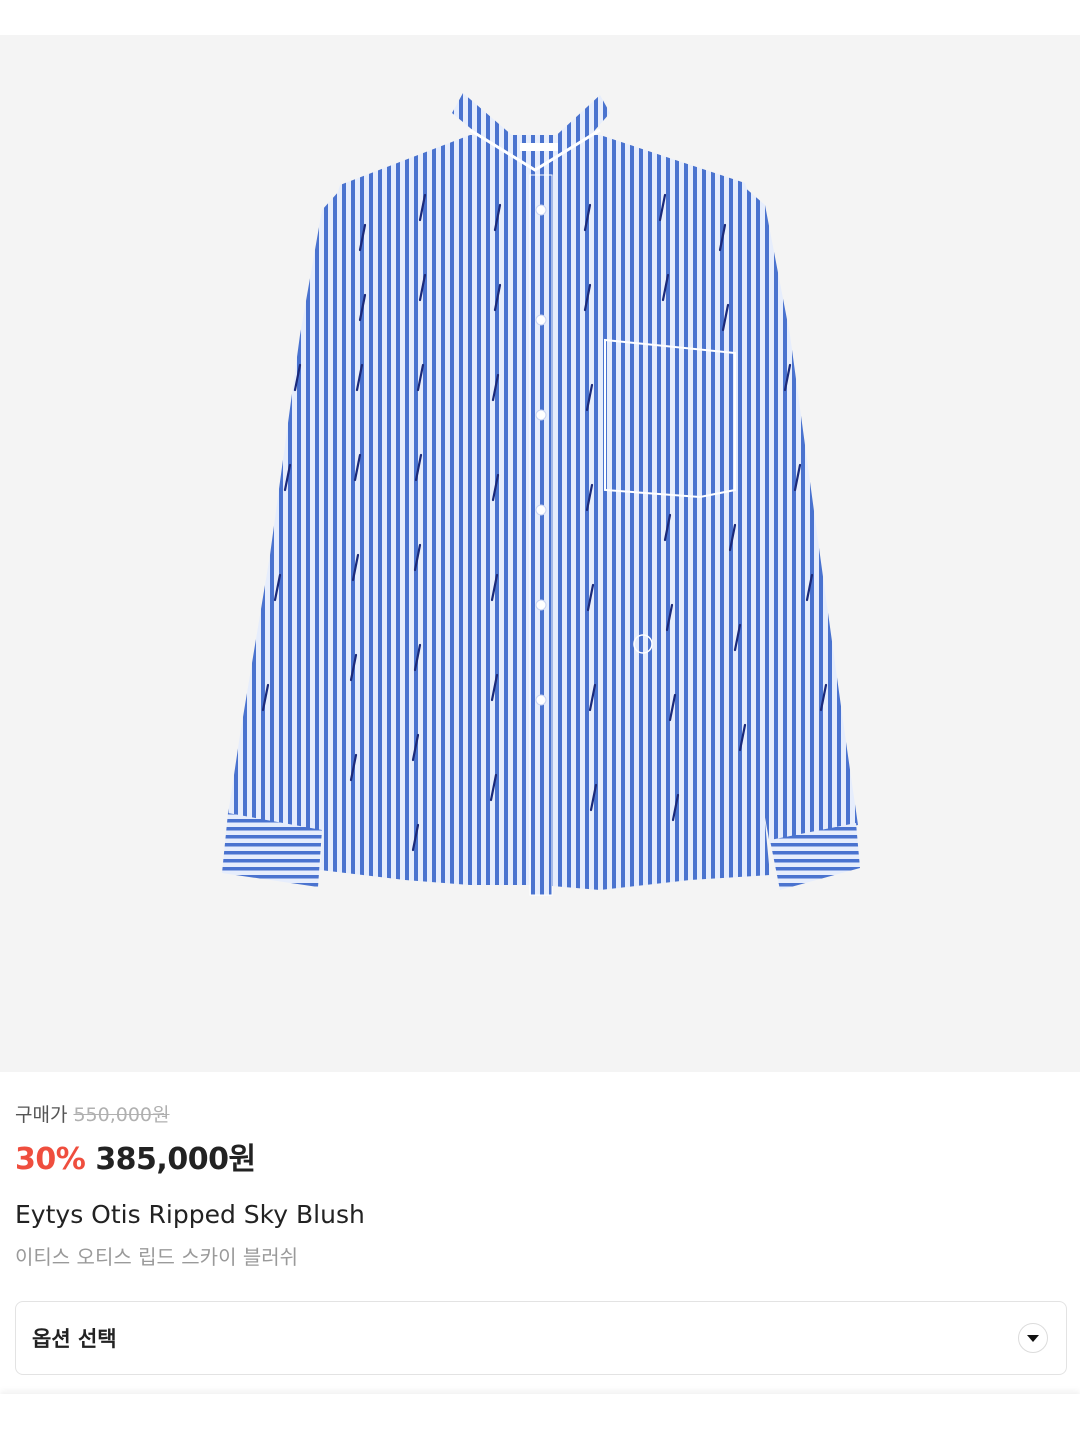  I want to click on purchase-row: 구매가 550,000원, so click(540, 1116).